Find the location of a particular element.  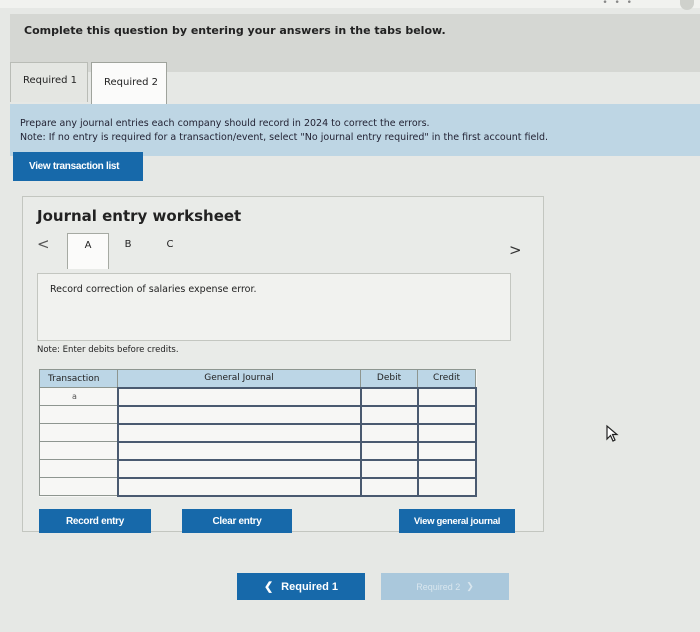

previous-required-button: ❮ Required 1 is located at coordinates (301, 586).